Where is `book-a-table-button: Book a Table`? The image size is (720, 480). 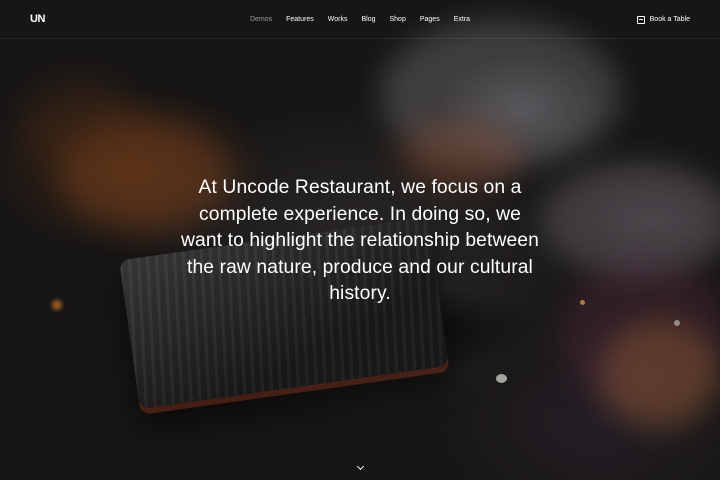 book-a-table-button: Book a Table is located at coordinates (663, 19).